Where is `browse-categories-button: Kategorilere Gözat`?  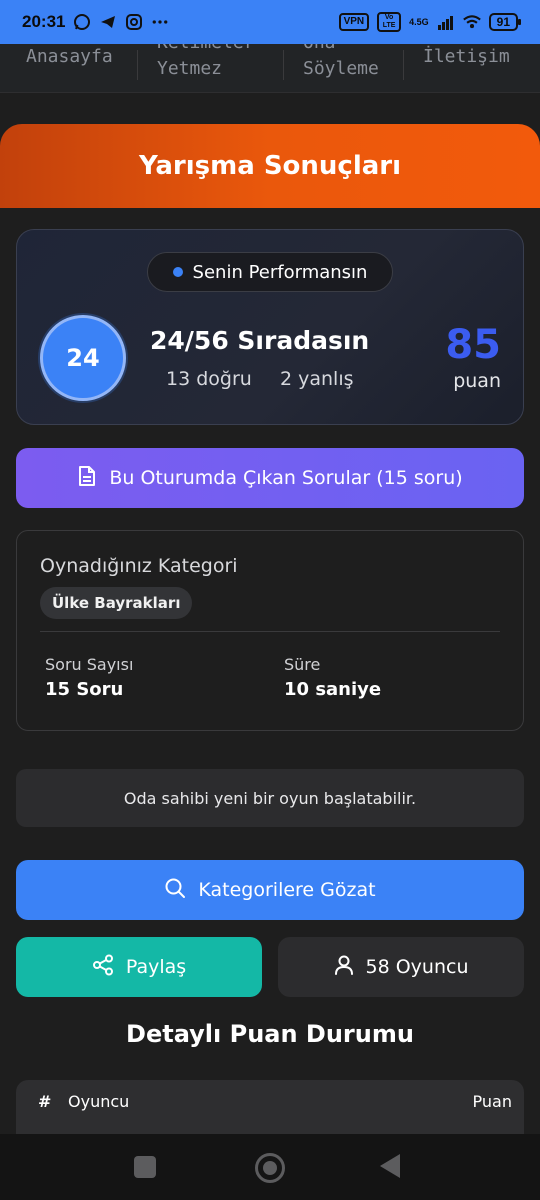 browse-categories-button: Kategorilere Gözat is located at coordinates (270, 890).